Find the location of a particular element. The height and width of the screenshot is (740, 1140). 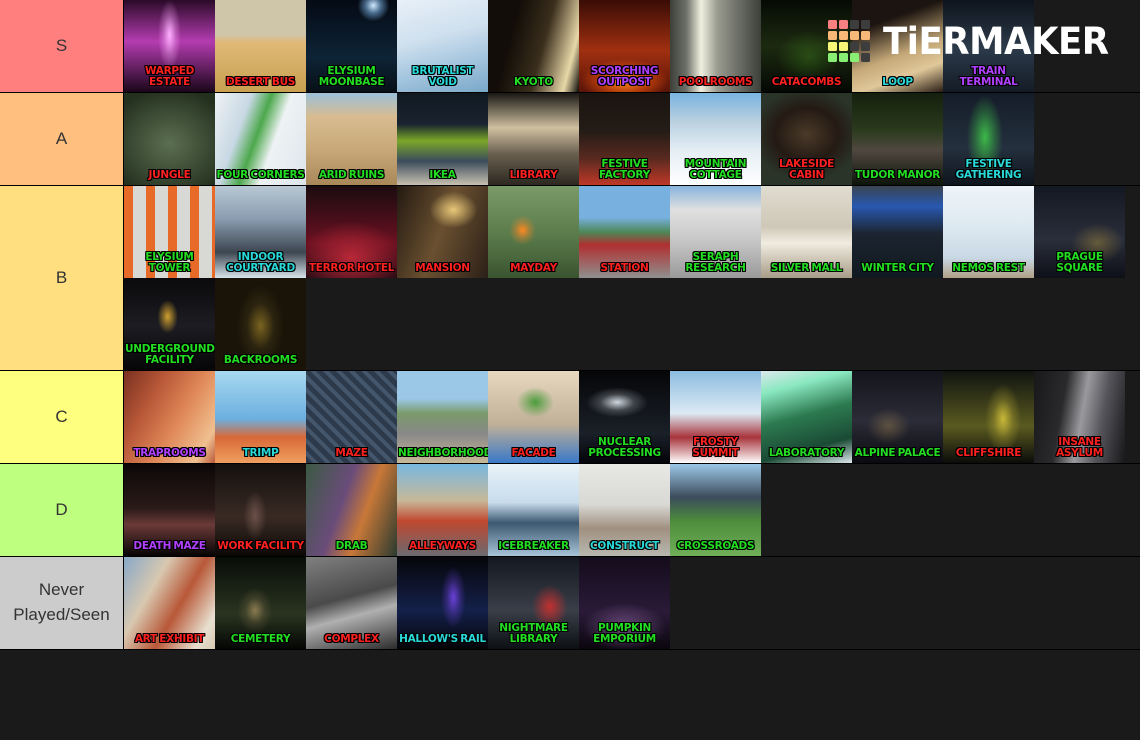

tier-item-label: JUNGLE is located at coordinates (169, 174).